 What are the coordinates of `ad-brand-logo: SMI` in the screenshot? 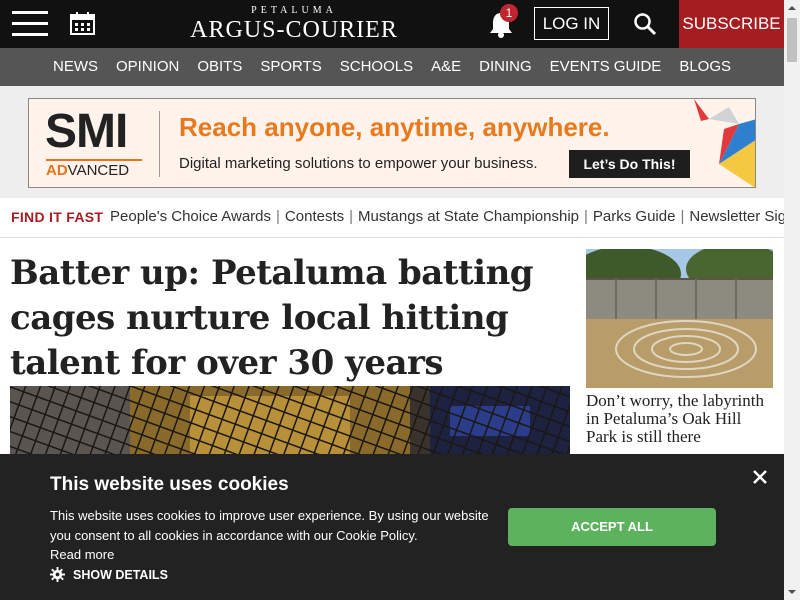 It's located at (86, 131).